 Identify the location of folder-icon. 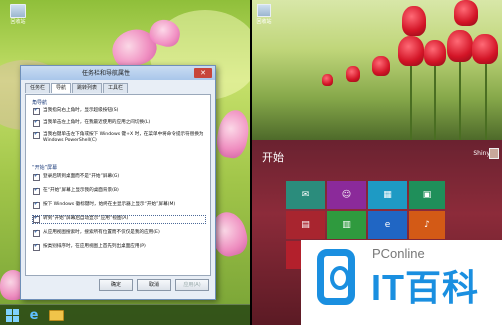
(56, 315).